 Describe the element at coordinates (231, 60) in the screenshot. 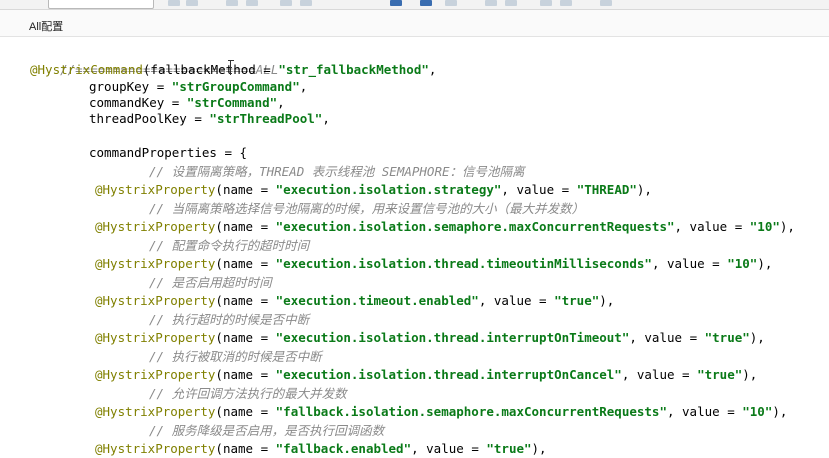

I see `text-cursor-cap` at that location.